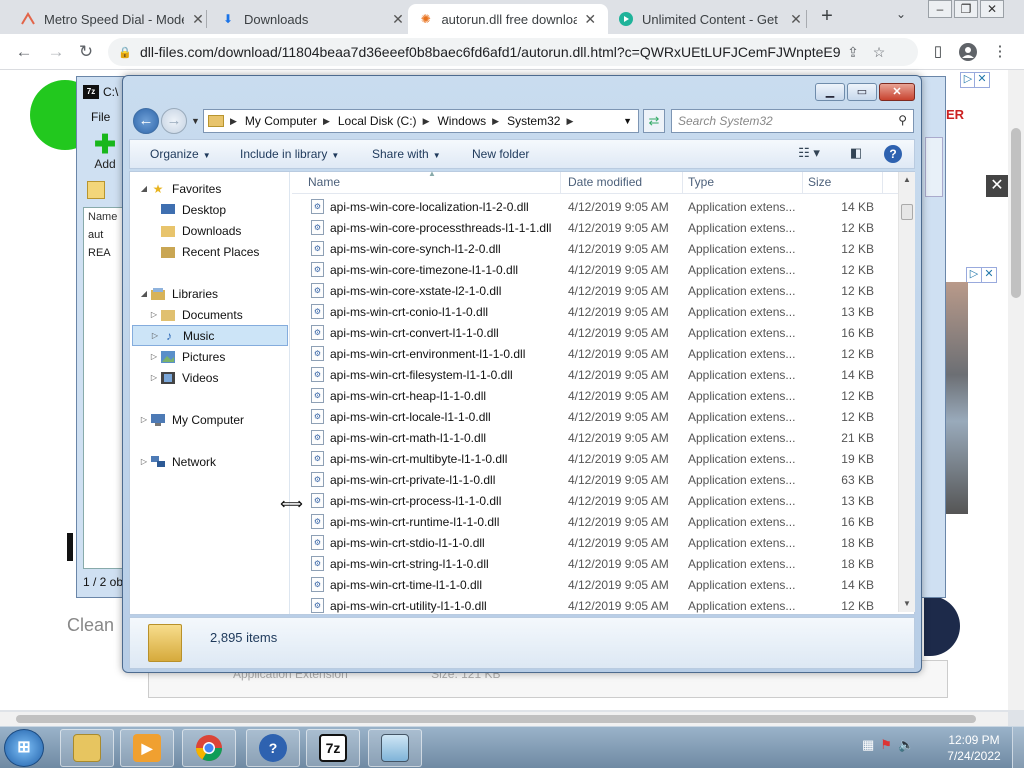  Describe the element at coordinates (909, 744) in the screenshot. I see `volume-icon: 🔈` at that location.